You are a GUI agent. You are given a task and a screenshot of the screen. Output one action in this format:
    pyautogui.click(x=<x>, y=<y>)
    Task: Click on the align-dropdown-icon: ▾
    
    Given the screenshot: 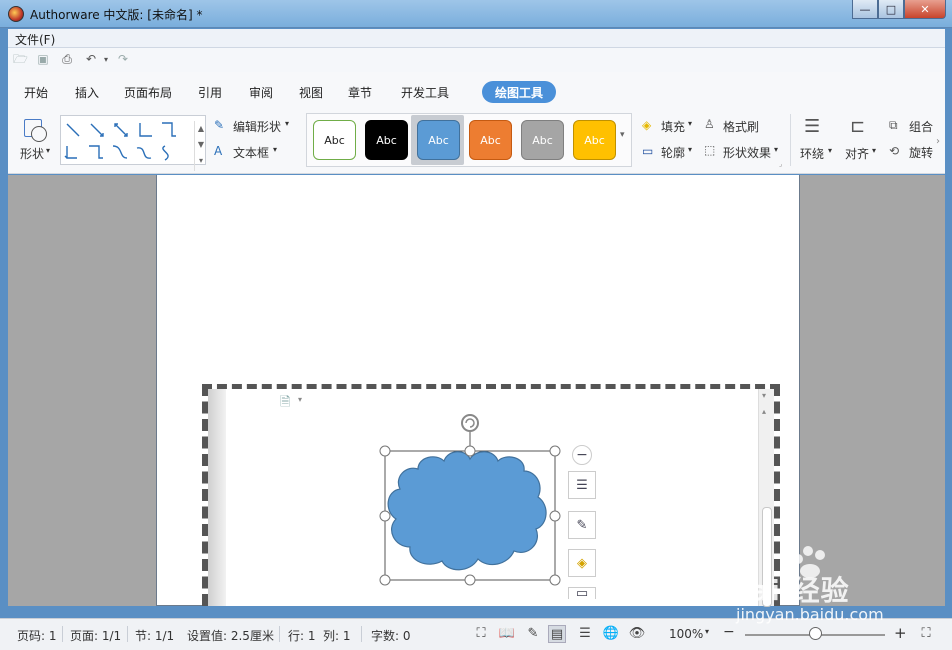 What is the action you would take?
    pyautogui.click(x=874, y=150)
    